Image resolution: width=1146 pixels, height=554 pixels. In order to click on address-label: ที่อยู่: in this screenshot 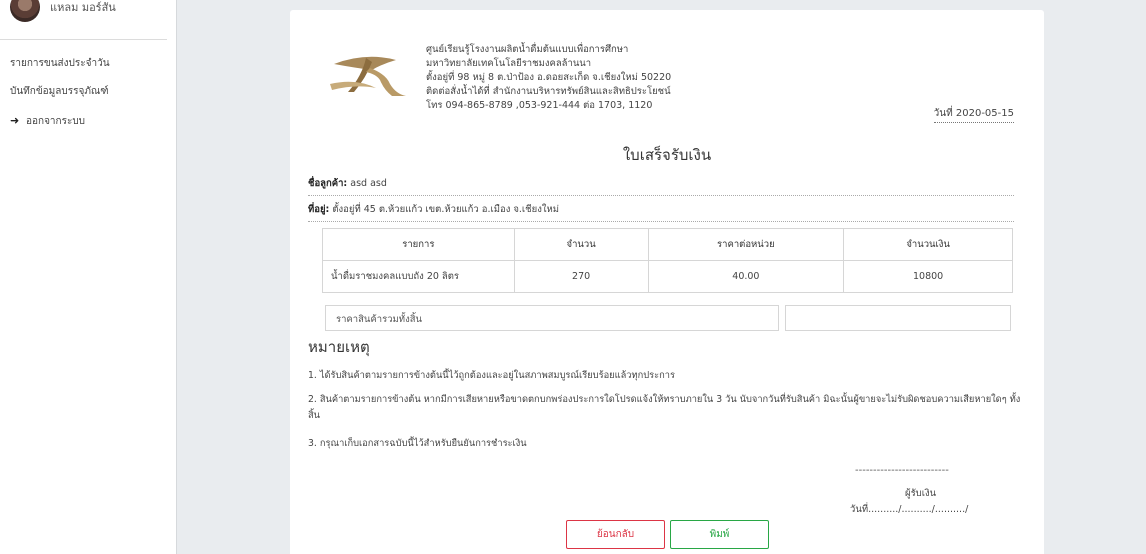, I will do `click(319, 209)`.